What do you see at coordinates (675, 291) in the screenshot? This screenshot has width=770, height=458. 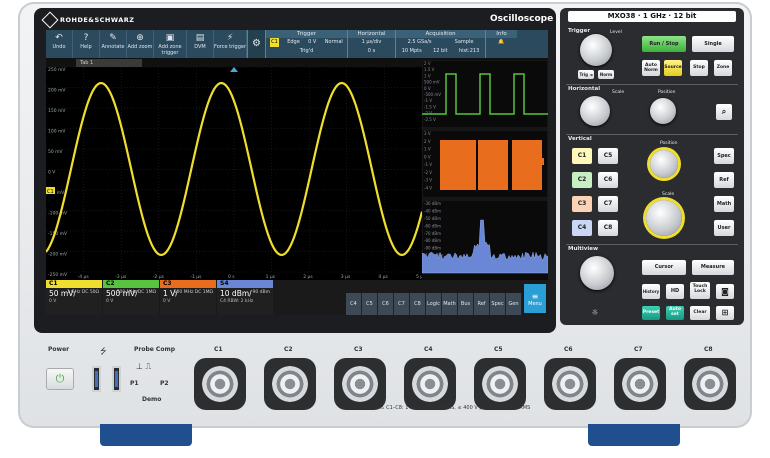 I see `hd-button: HD` at bounding box center [675, 291].